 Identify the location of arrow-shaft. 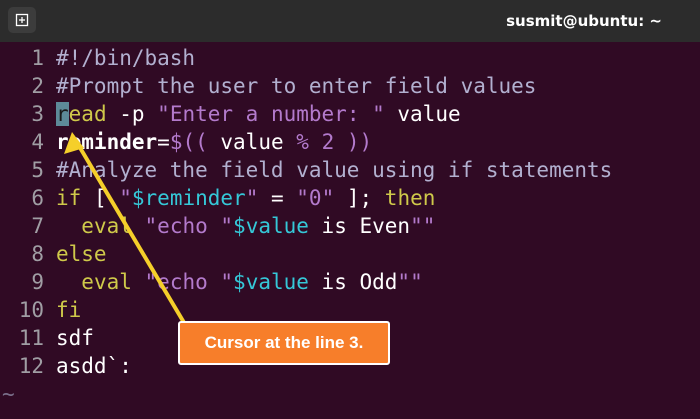
(132, 236).